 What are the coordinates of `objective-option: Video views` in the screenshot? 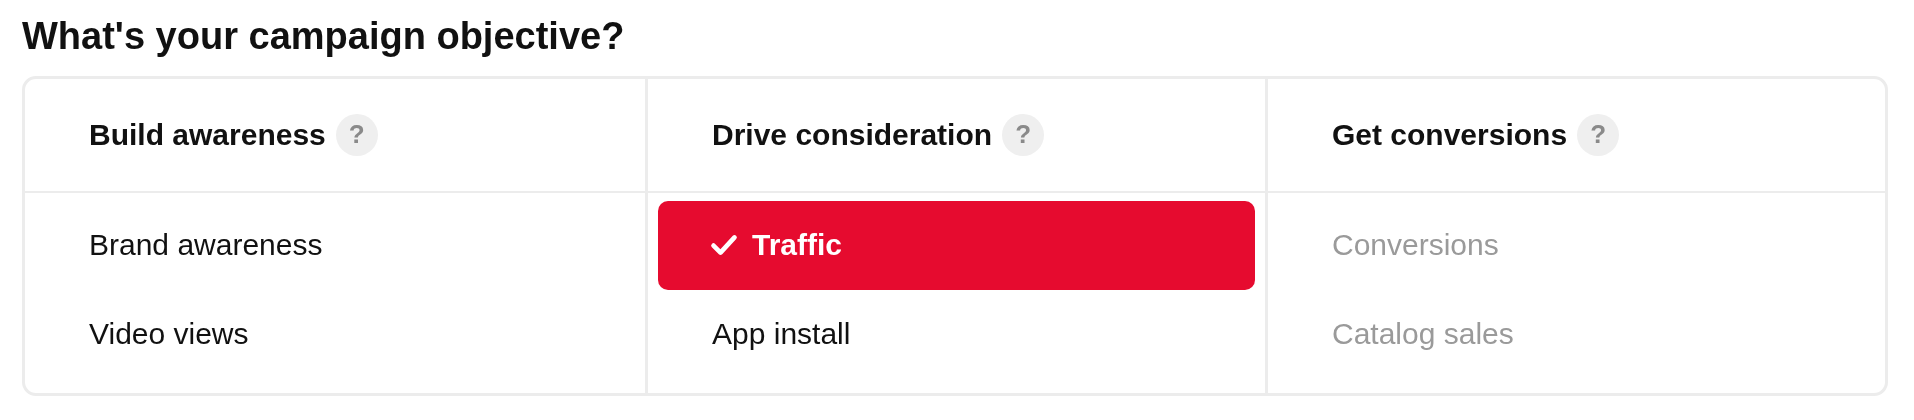 It's located at (335, 334).